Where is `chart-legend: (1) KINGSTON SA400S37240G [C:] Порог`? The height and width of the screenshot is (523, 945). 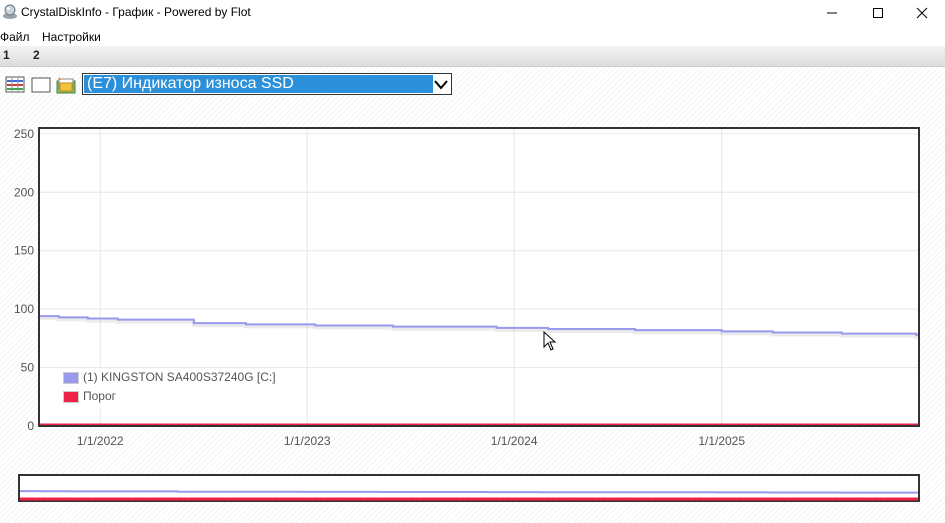 chart-legend: (1) KINGSTON SA400S37240G [C:] Порог is located at coordinates (176, 389).